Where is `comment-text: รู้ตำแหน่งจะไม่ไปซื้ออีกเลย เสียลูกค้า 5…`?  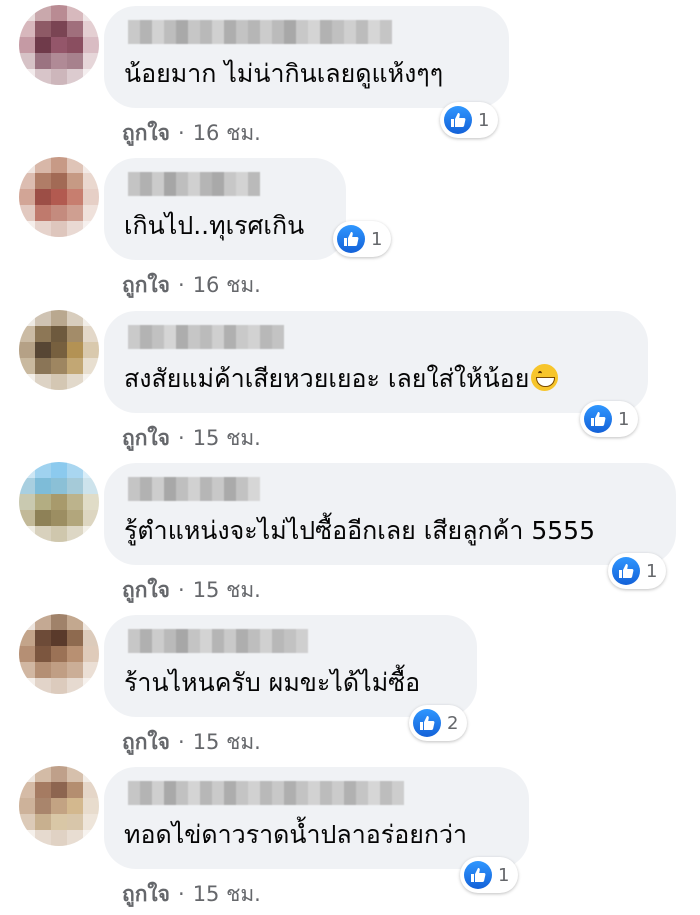 comment-text: รู้ตำแหน่งจะไม่ไปซื้ออีกเลย เสียลูกค้า 5… is located at coordinates (359, 530).